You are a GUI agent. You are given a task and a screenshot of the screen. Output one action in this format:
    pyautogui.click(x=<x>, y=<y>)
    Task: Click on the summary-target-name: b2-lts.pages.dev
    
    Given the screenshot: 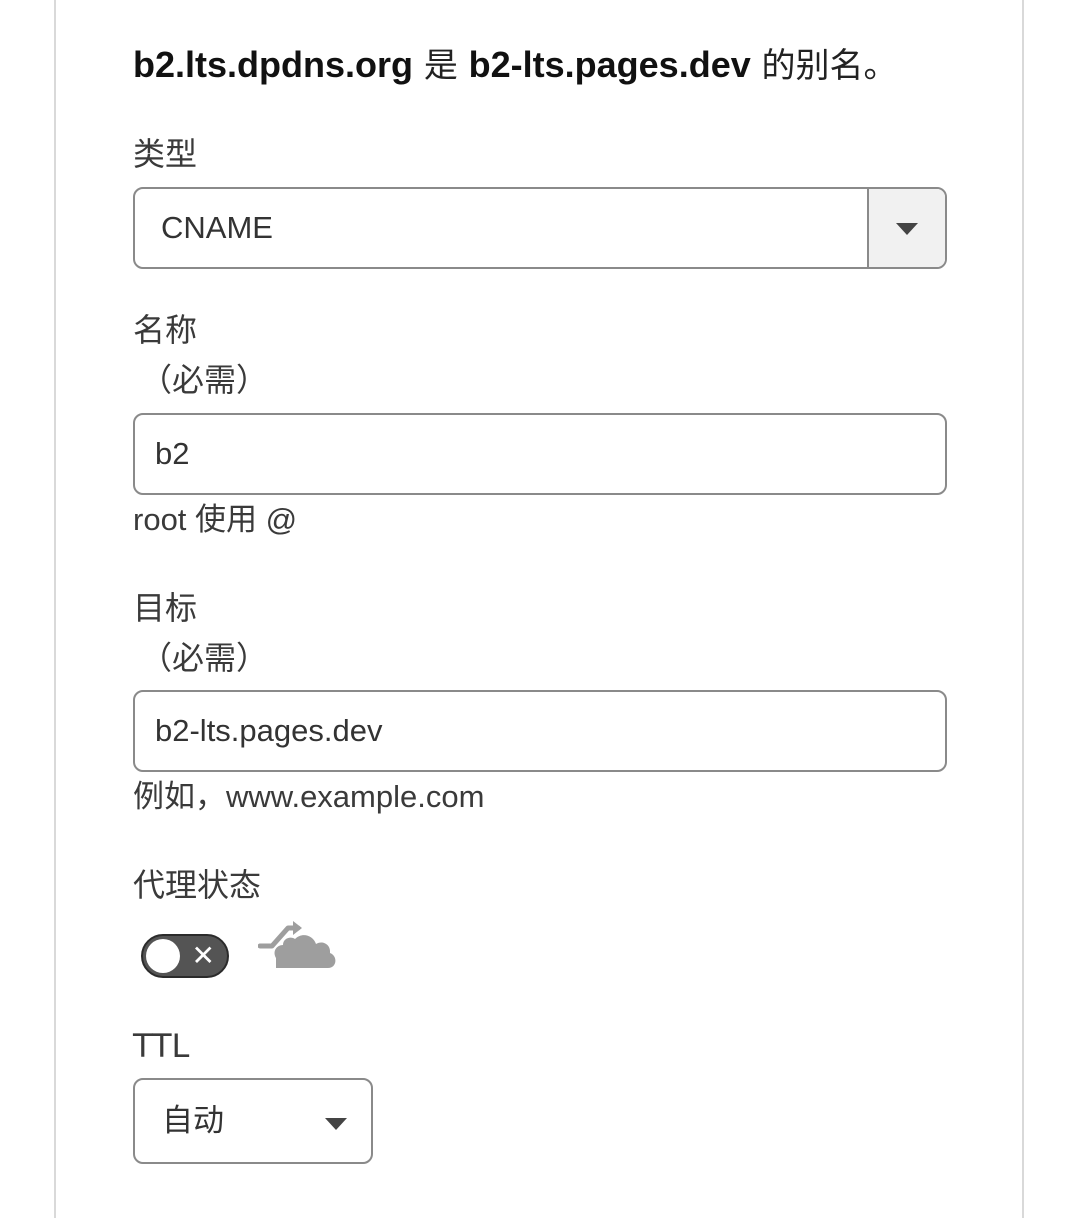 What is the action you would take?
    pyautogui.click(x=609, y=64)
    